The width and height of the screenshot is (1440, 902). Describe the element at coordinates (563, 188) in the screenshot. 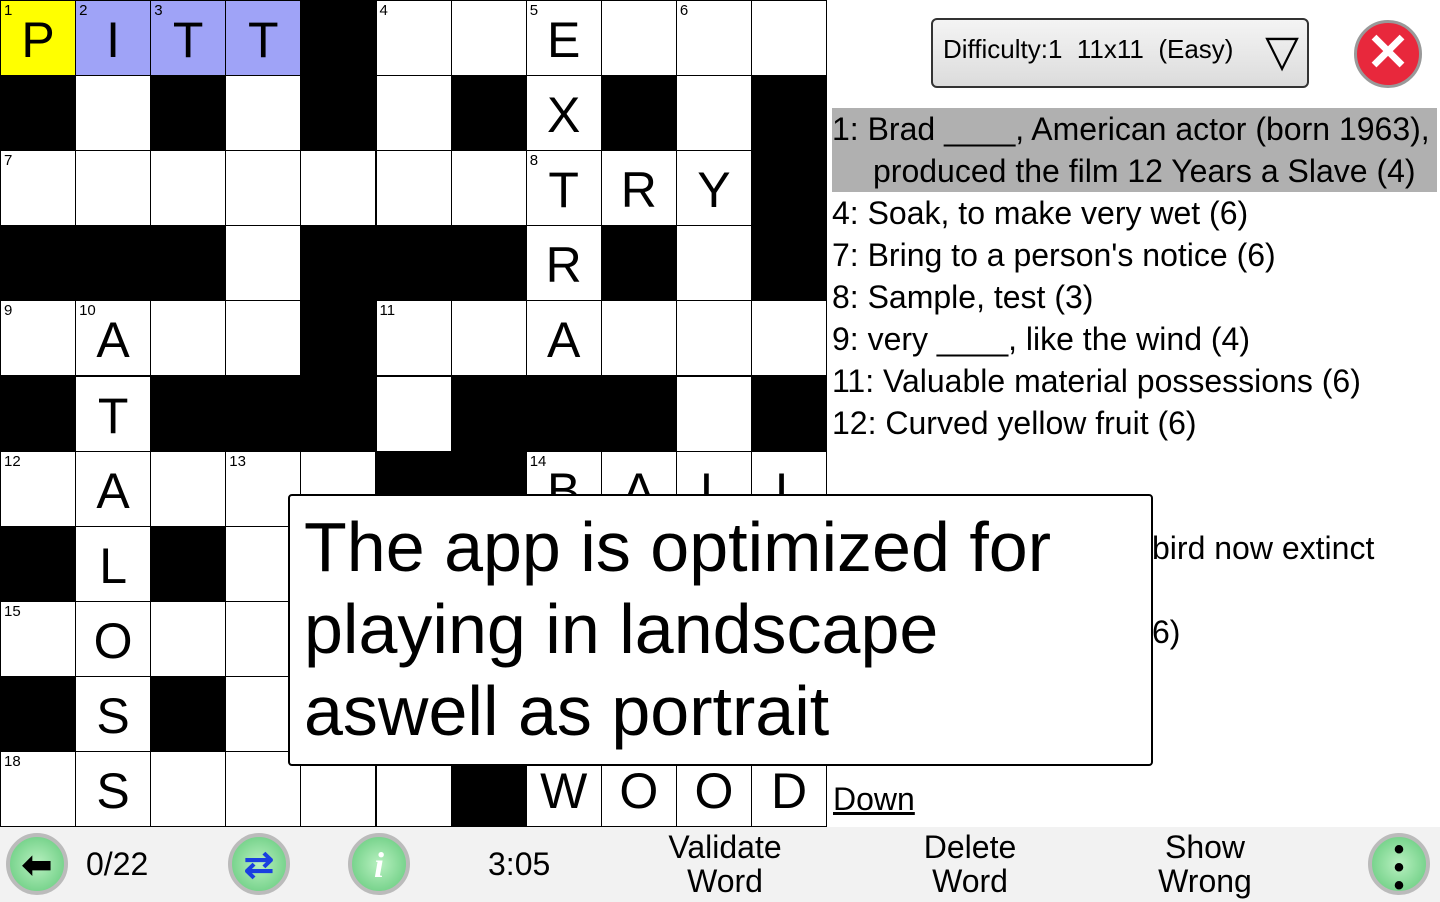

I see `grid-cell: 8T` at that location.